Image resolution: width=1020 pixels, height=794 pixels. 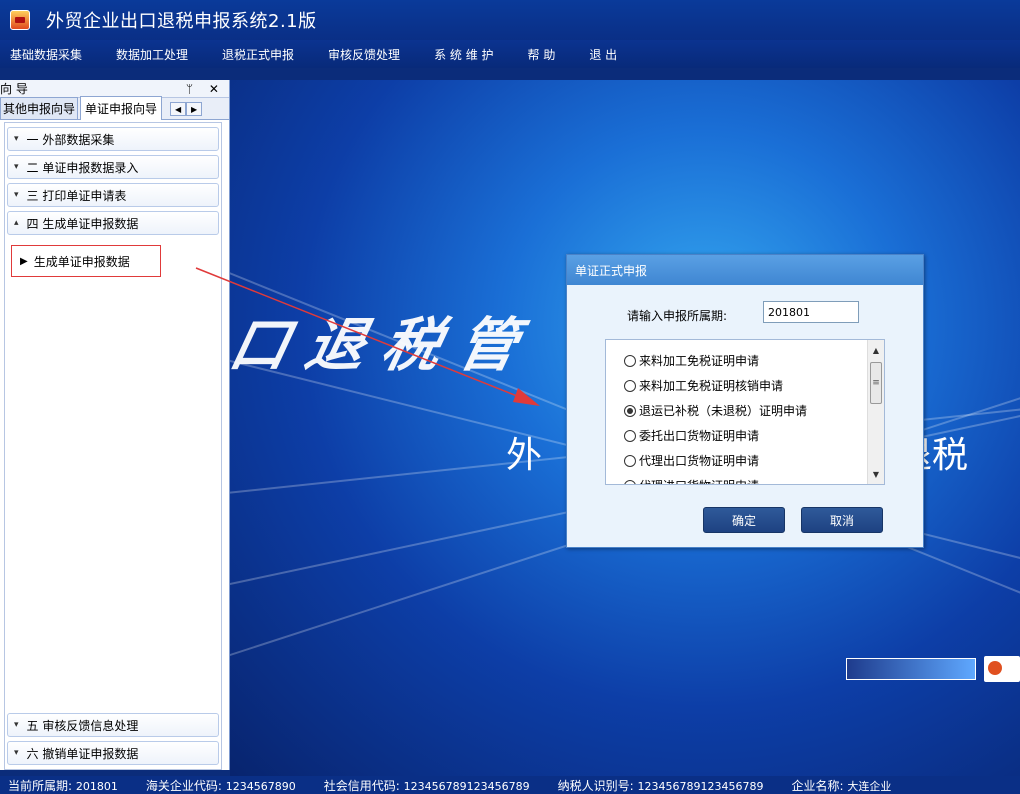 I want to click on play-arrow-icon: ▶, so click(x=24, y=261).